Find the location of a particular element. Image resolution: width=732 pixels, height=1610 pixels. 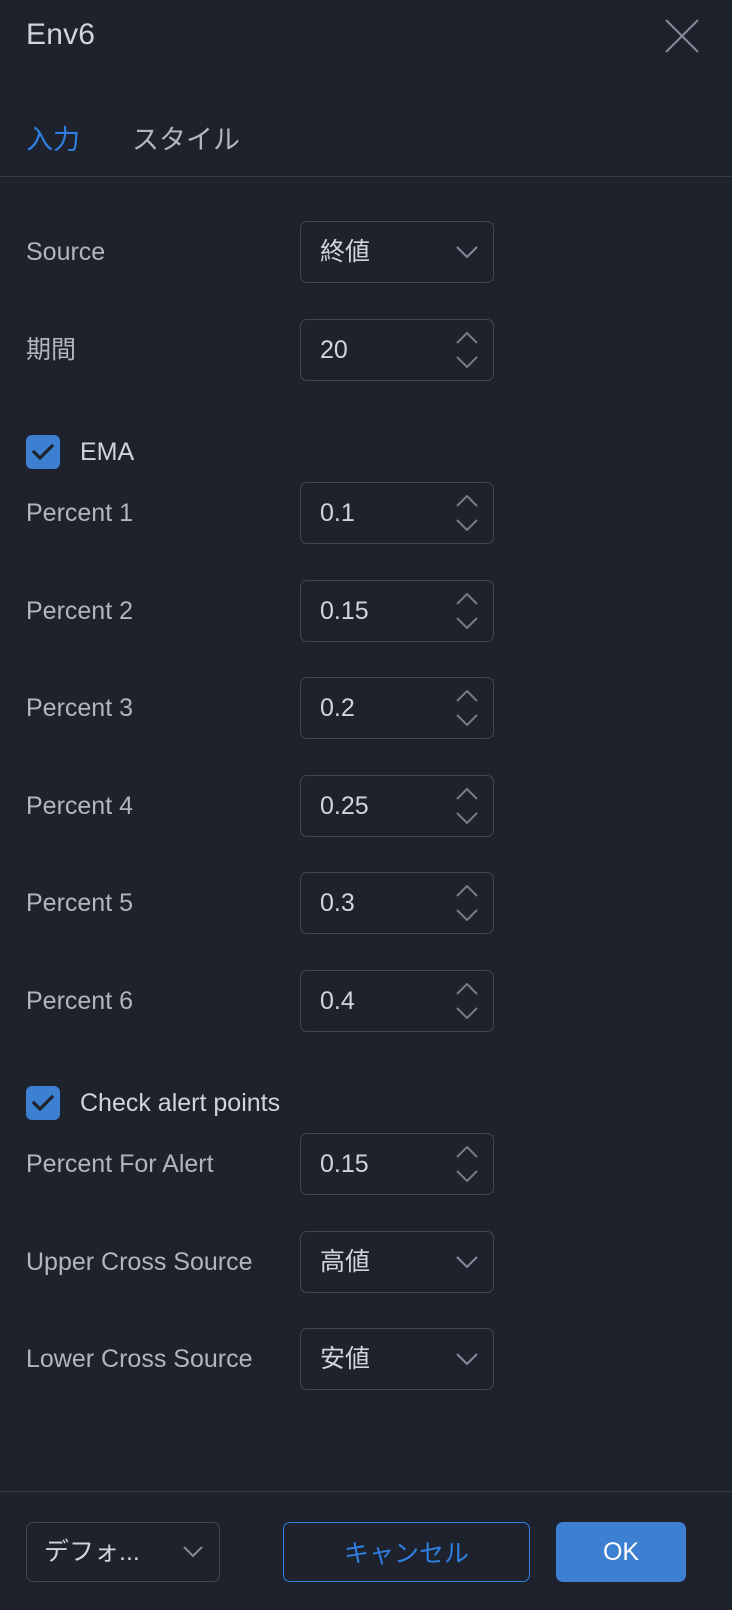

label-percent-1: Percent 1 is located at coordinates (80, 513).